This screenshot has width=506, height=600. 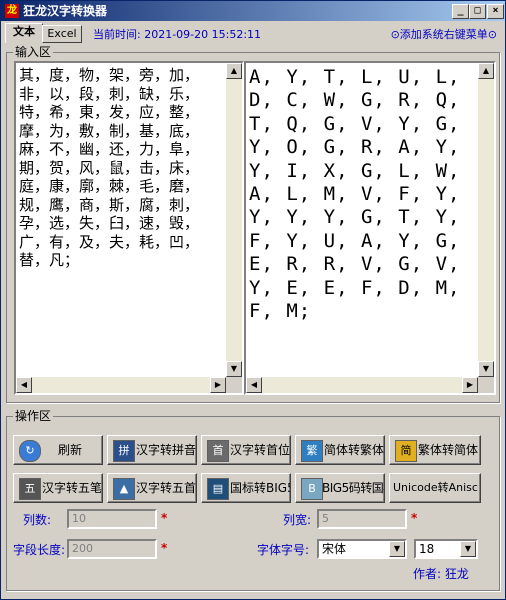 What do you see at coordinates (121, 385) in the screenshot?
I see `source-horizontal-scrollbar: ◀ ▶` at bounding box center [121, 385].